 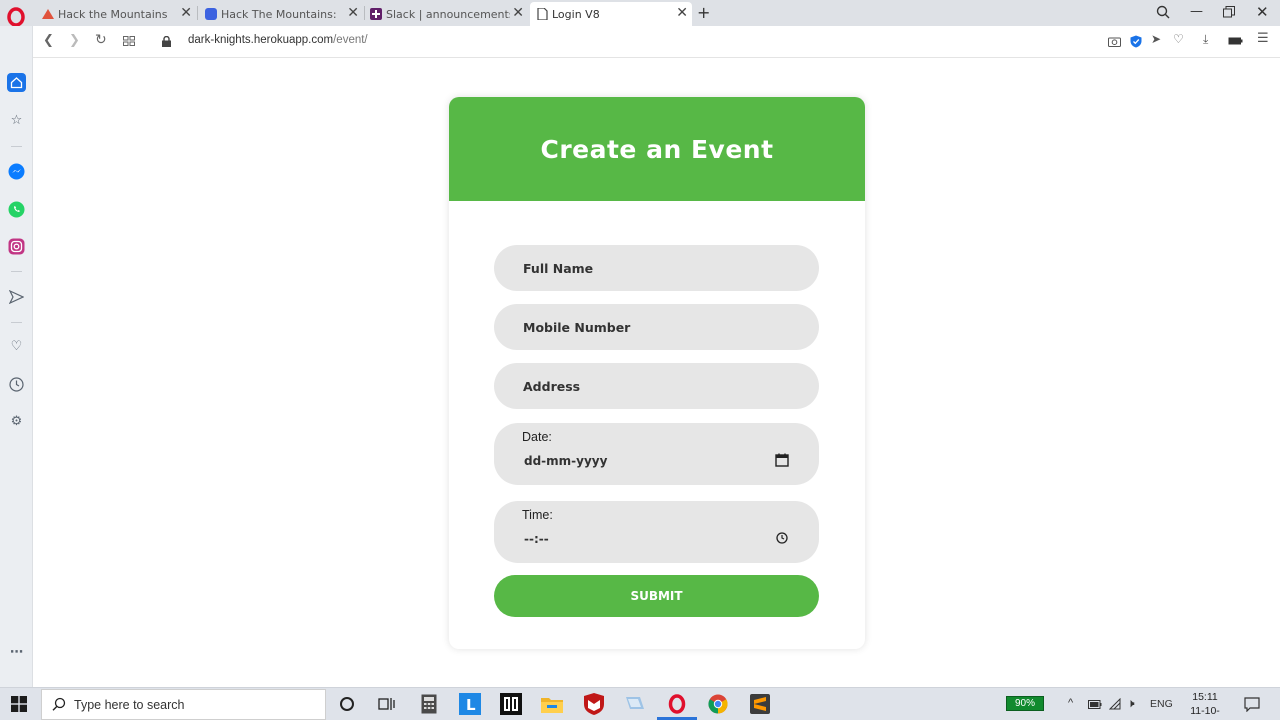 What do you see at coordinates (718, 704) in the screenshot?
I see `chrome-icon` at bounding box center [718, 704].